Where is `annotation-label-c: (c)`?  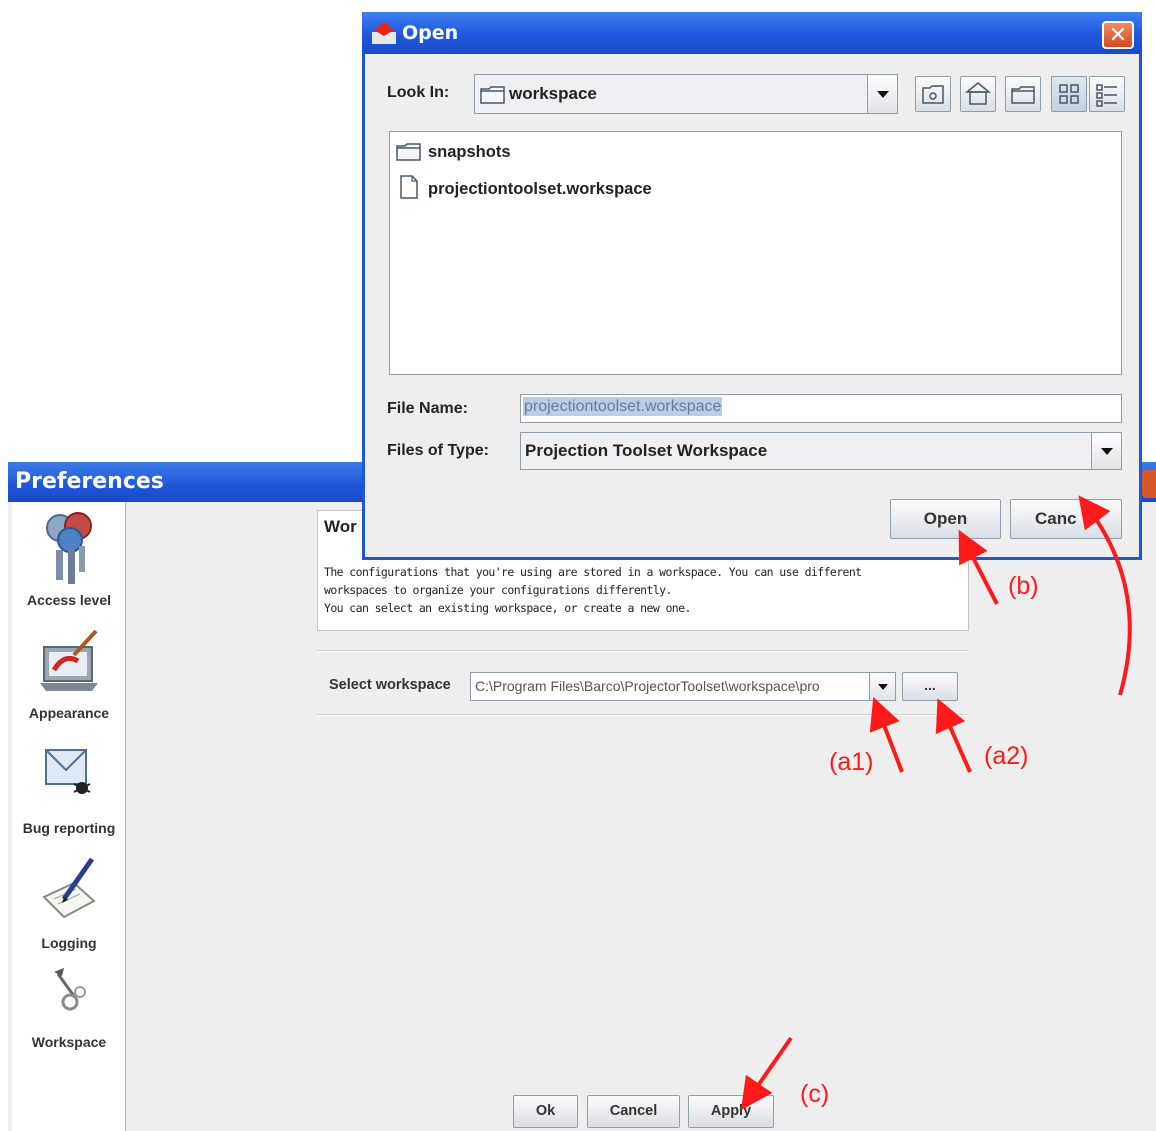 annotation-label-c: (c) is located at coordinates (815, 1094).